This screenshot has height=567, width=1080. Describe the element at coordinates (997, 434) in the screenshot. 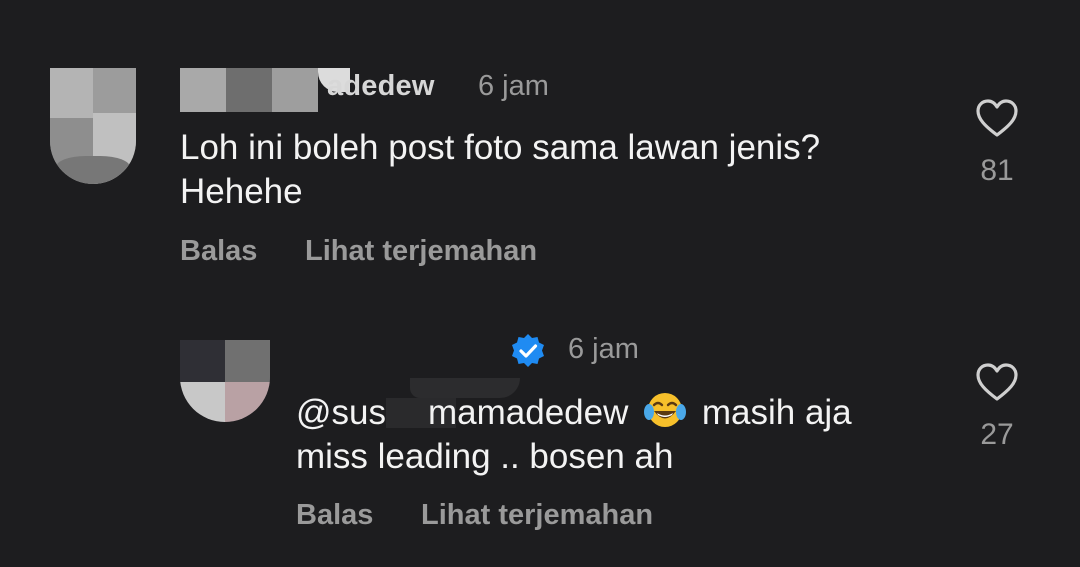

I see `like-count: 27` at that location.